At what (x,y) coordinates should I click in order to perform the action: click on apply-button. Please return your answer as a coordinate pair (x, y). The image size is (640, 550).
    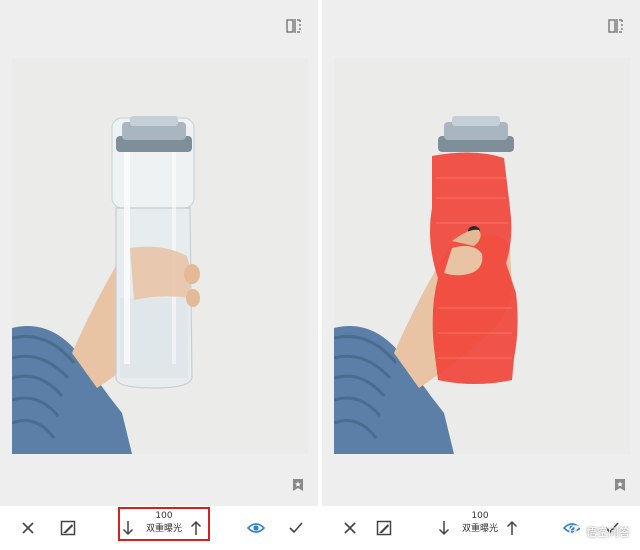
    Looking at the image, I should click on (296, 528).